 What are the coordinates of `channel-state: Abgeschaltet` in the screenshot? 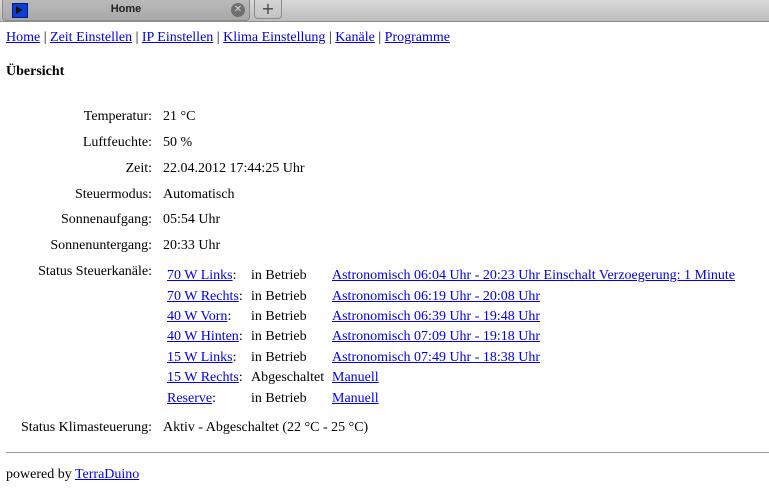 It's located at (288, 377).